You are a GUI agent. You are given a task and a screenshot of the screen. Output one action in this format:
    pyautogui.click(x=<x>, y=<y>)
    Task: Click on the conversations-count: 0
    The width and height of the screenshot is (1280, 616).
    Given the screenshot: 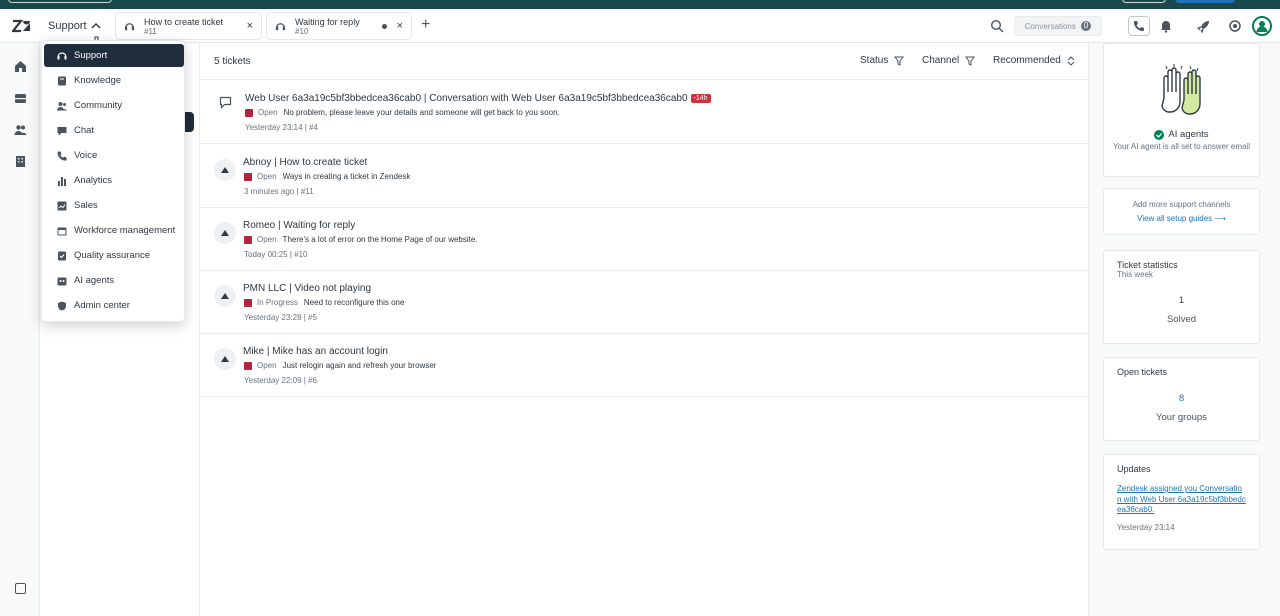 What is the action you would take?
    pyautogui.click(x=1086, y=26)
    